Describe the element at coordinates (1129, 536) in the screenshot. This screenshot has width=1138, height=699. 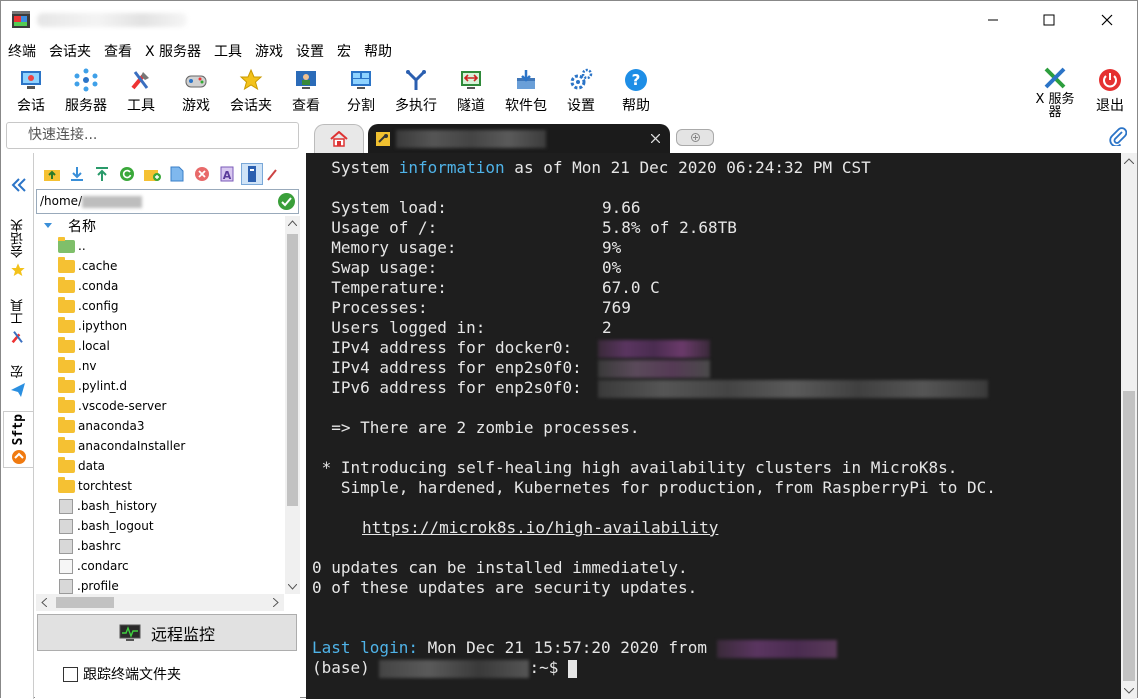
I see `terminal-scroll-thumb` at that location.